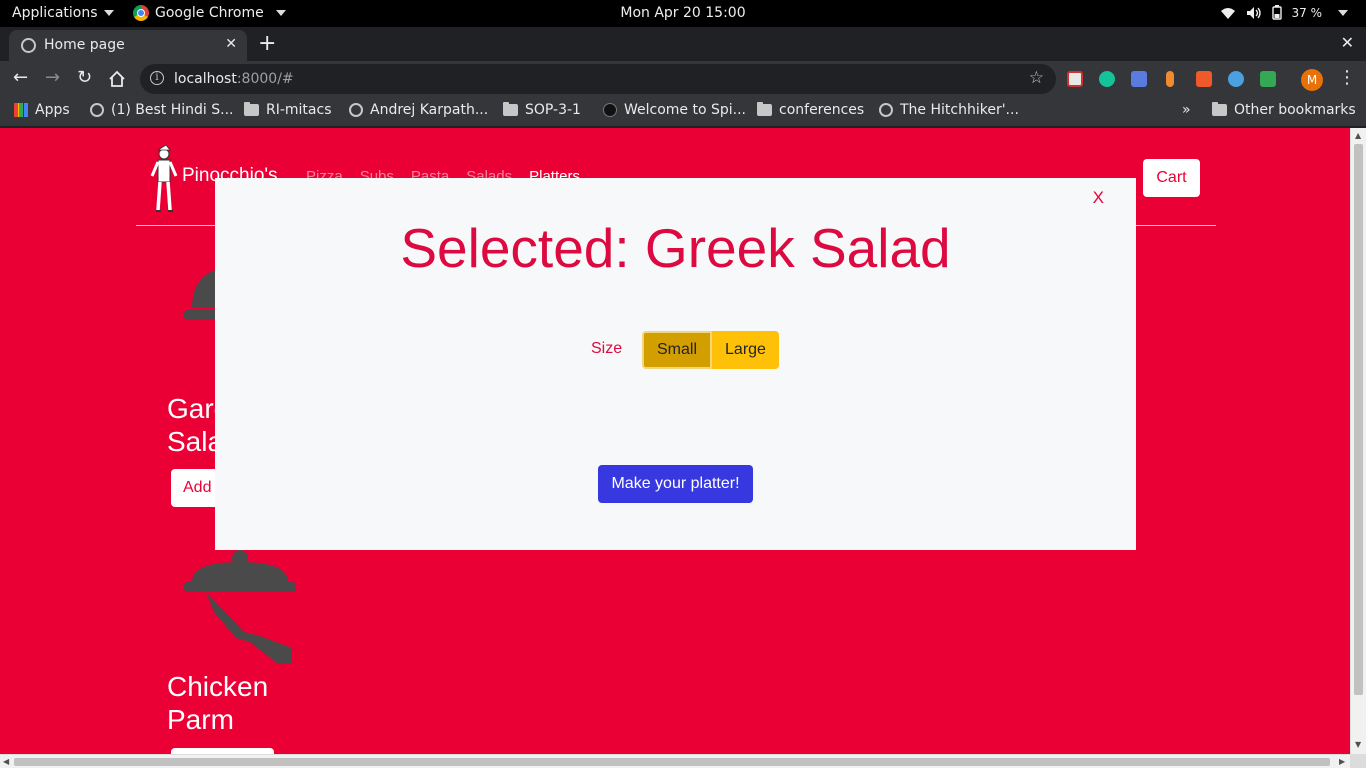 Image resolution: width=1366 pixels, height=768 pixels. Describe the element at coordinates (1171, 178) in the screenshot. I see `cart-button: Cart` at that location.